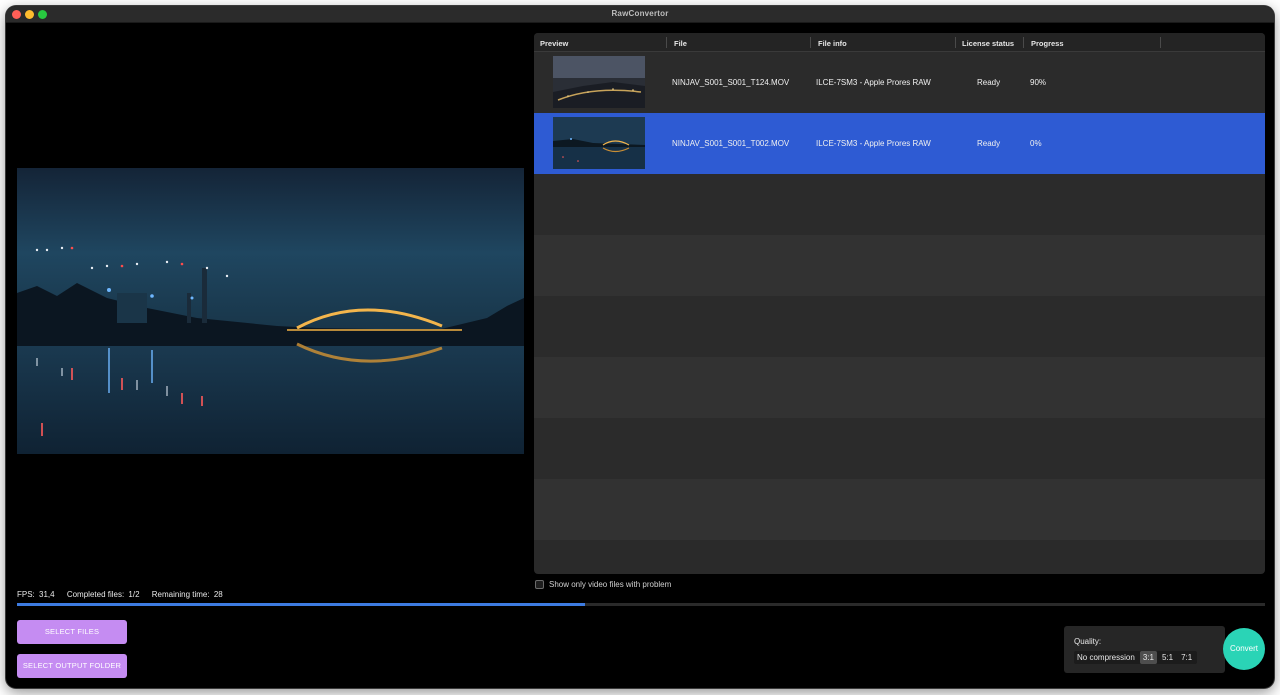 This screenshot has height=695, width=1280. What do you see at coordinates (301, 604) in the screenshot?
I see `overall-progress-fill` at bounding box center [301, 604].